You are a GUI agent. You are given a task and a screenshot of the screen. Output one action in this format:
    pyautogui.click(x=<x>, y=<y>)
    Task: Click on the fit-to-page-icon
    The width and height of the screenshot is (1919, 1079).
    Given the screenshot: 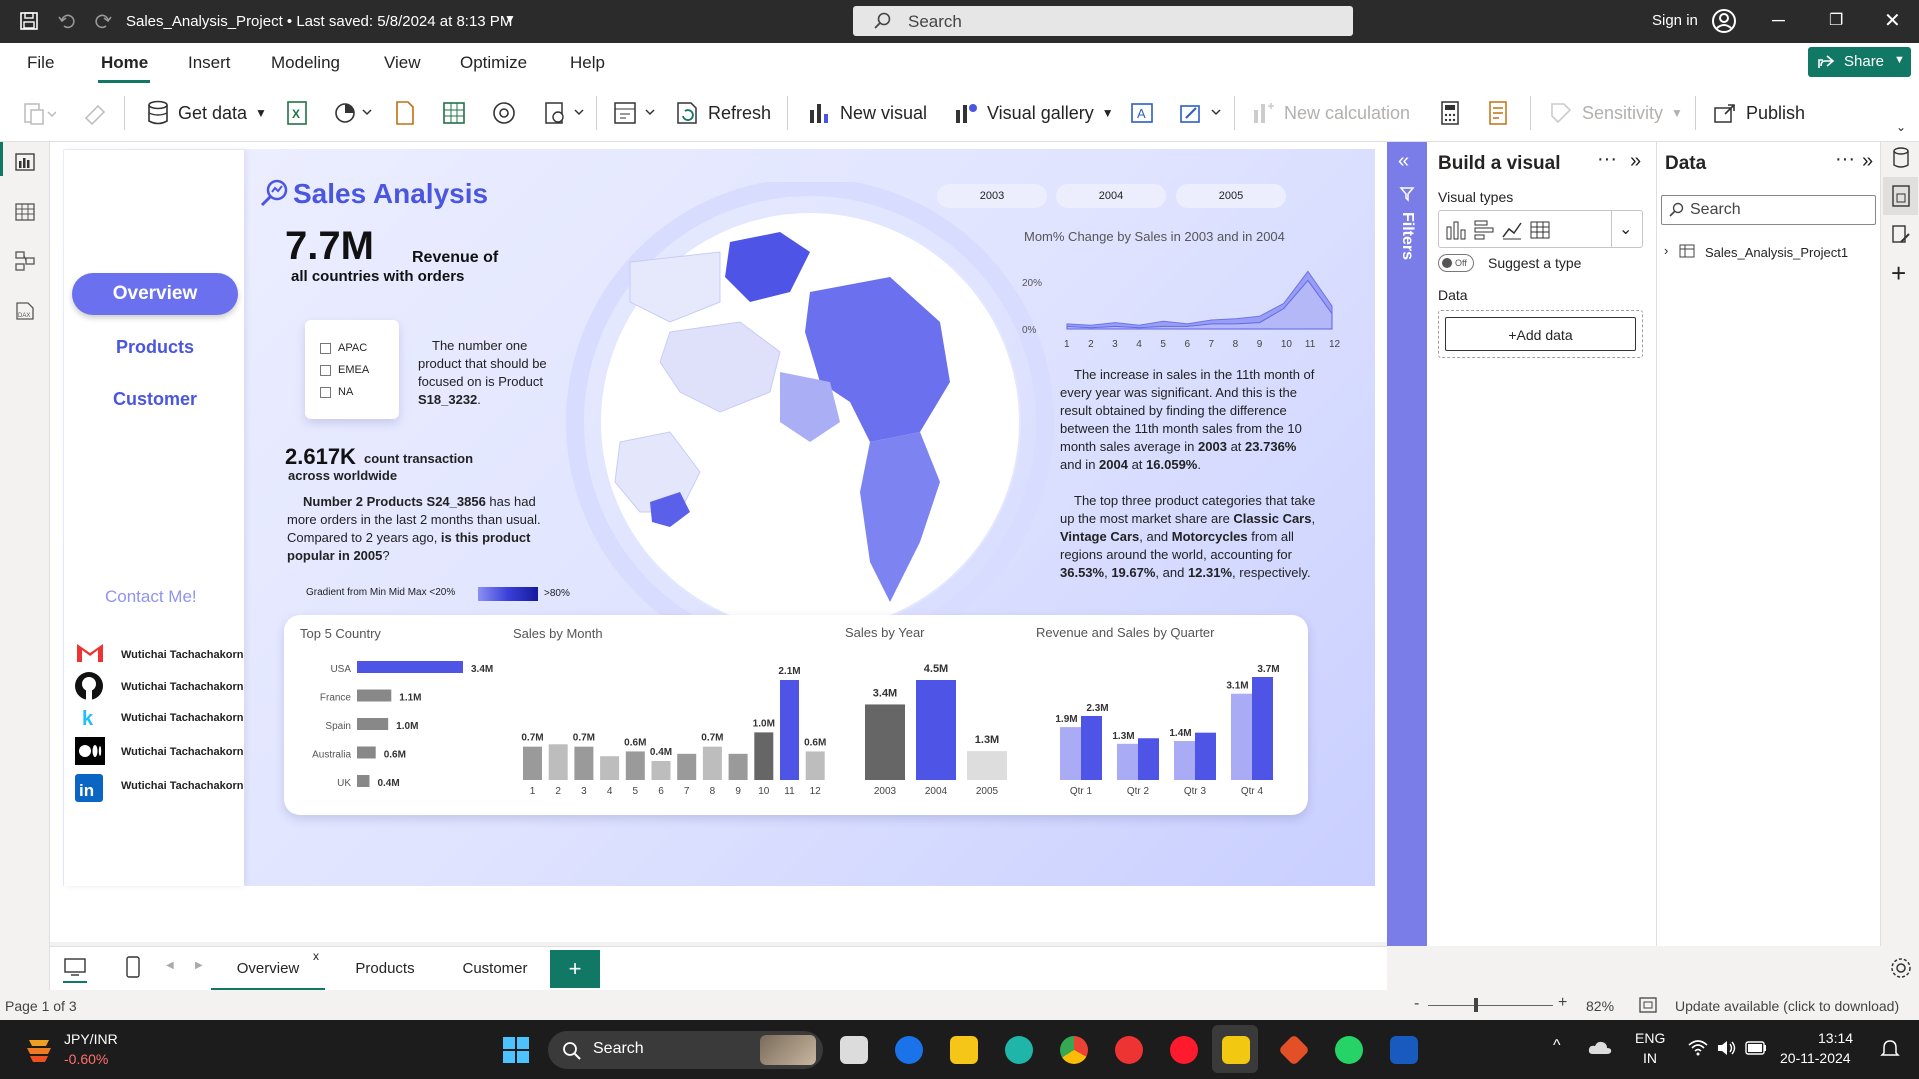 What is the action you would take?
    pyautogui.click(x=1648, y=1005)
    